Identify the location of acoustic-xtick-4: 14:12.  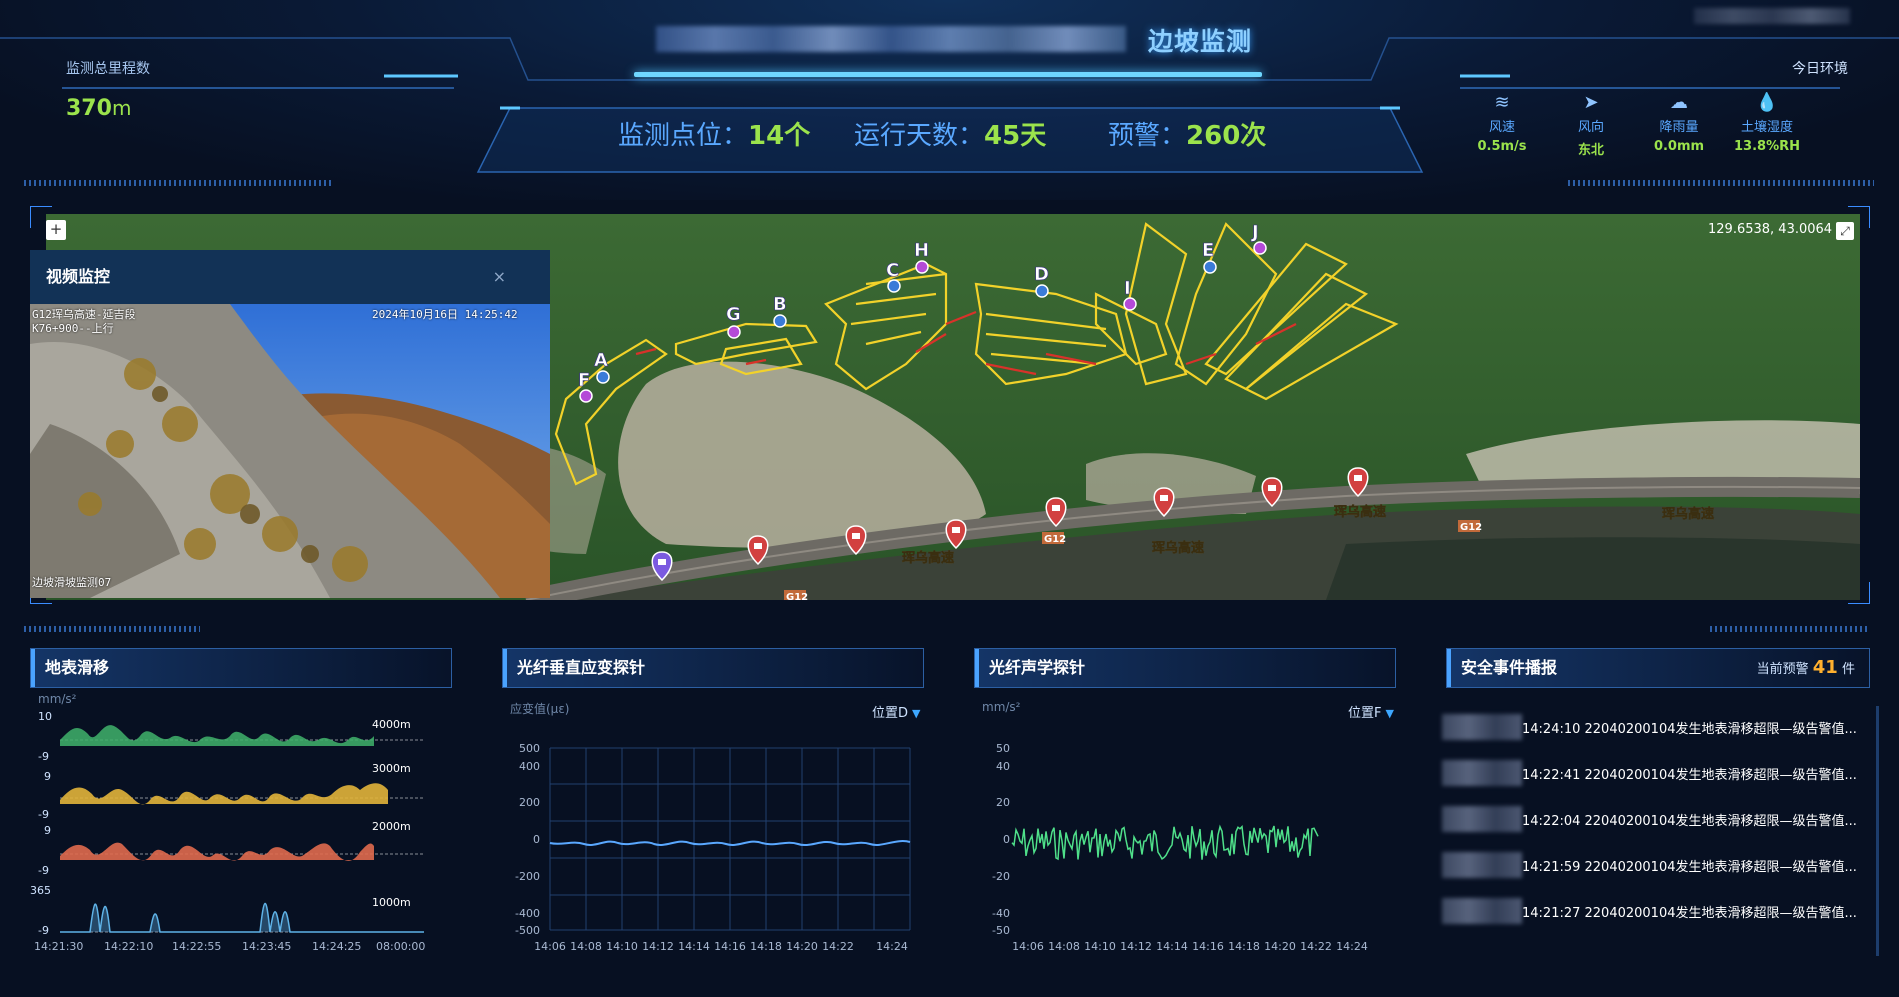
(1136, 946).